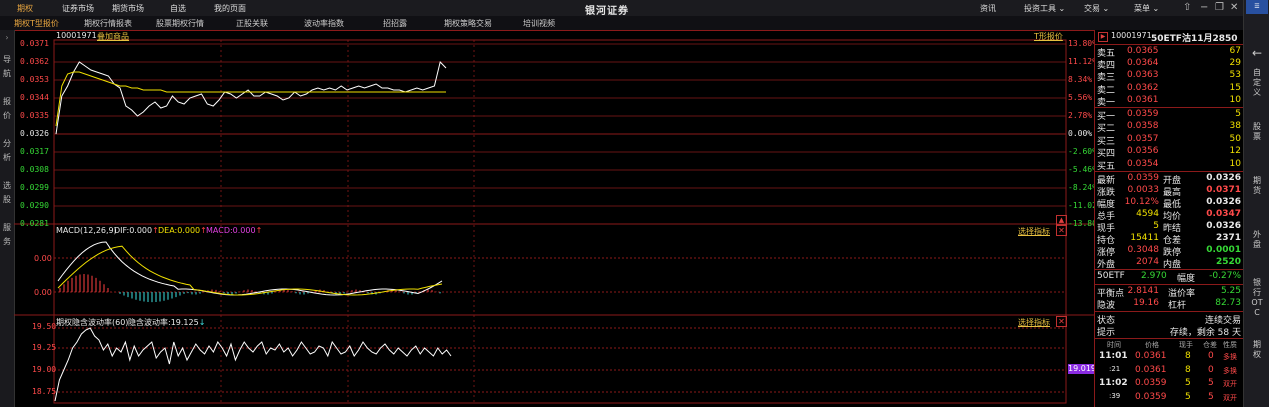 Image resolution: width=1269 pixels, height=407 pixels. I want to click on bid-label: 买二, so click(1106, 129).